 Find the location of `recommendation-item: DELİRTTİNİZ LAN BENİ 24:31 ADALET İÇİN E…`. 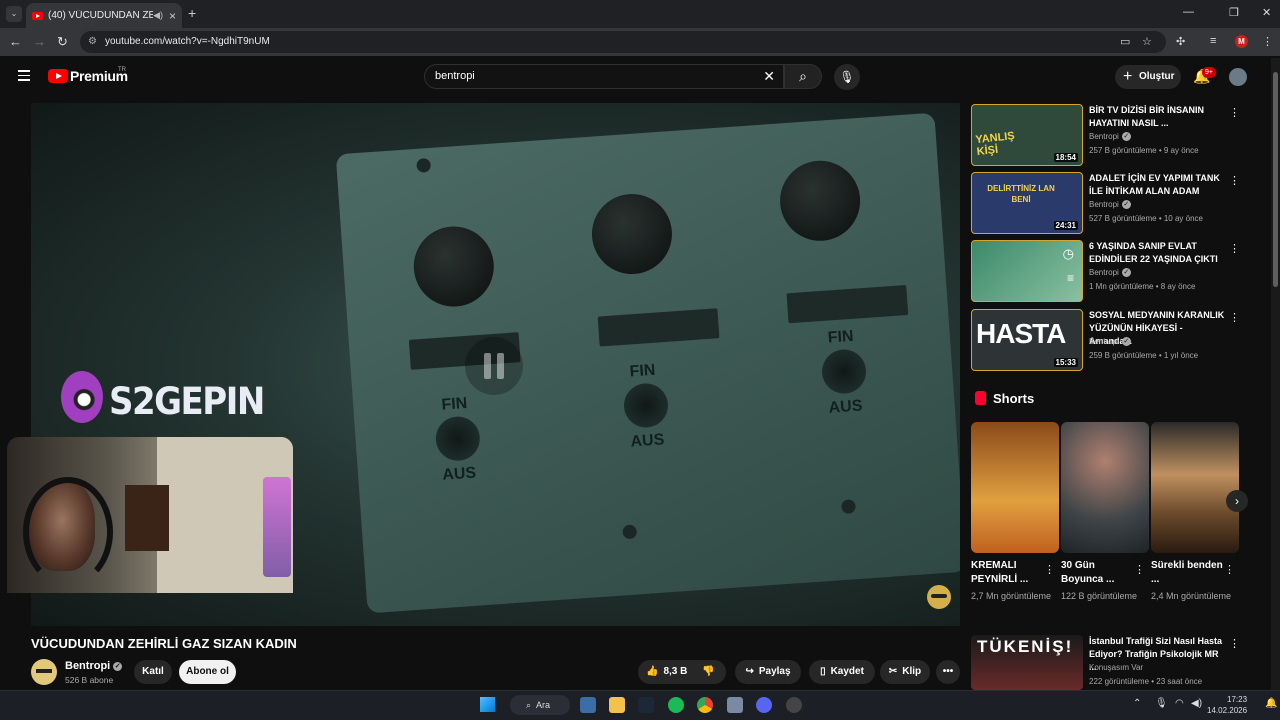

recommendation-item: DELİRTTİNİZ LAN BENİ 24:31 ADALET İÇİN E… is located at coordinates (1106, 203).